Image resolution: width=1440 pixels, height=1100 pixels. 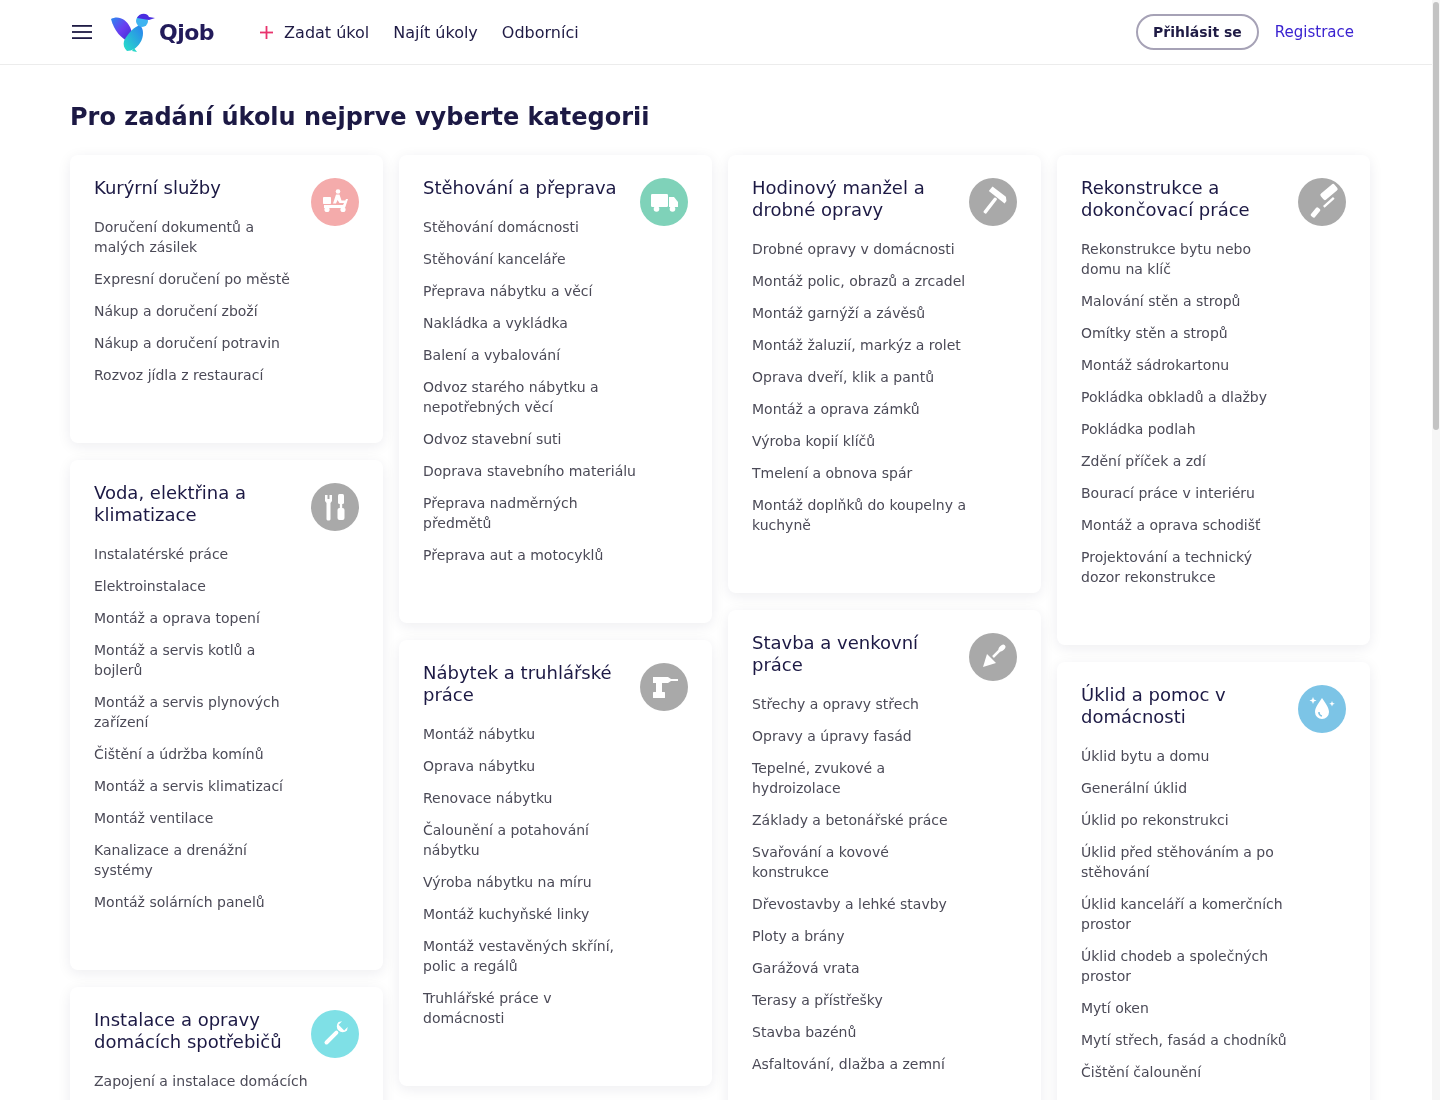 I want to click on category-link: Přeprava nábytku a věcí, so click(x=508, y=291).